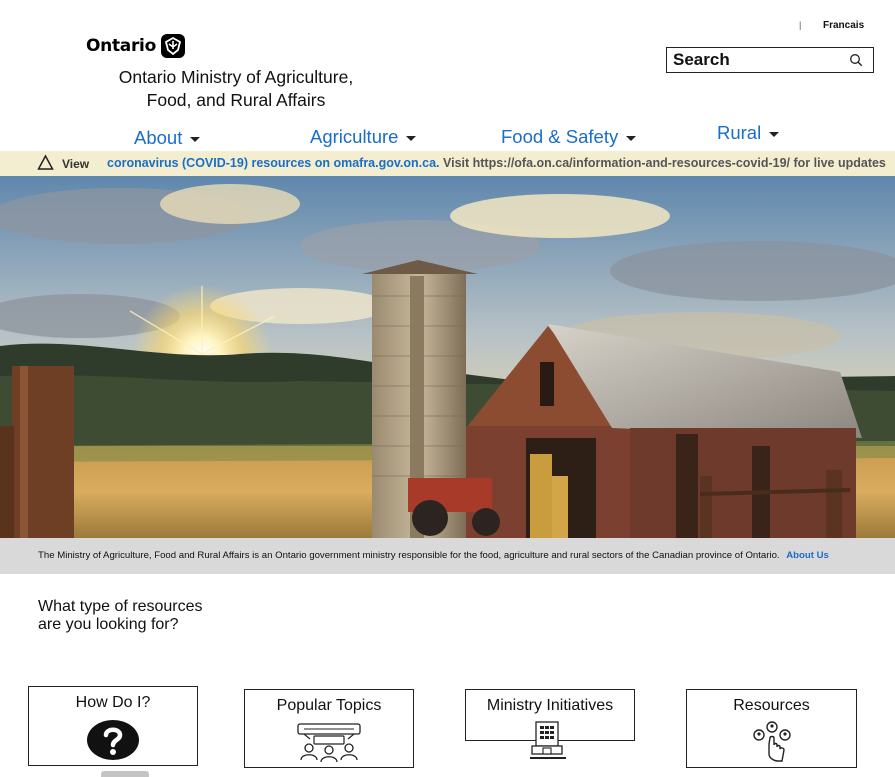 The width and height of the screenshot is (895, 777). I want to click on question-icon, so click(113, 740).